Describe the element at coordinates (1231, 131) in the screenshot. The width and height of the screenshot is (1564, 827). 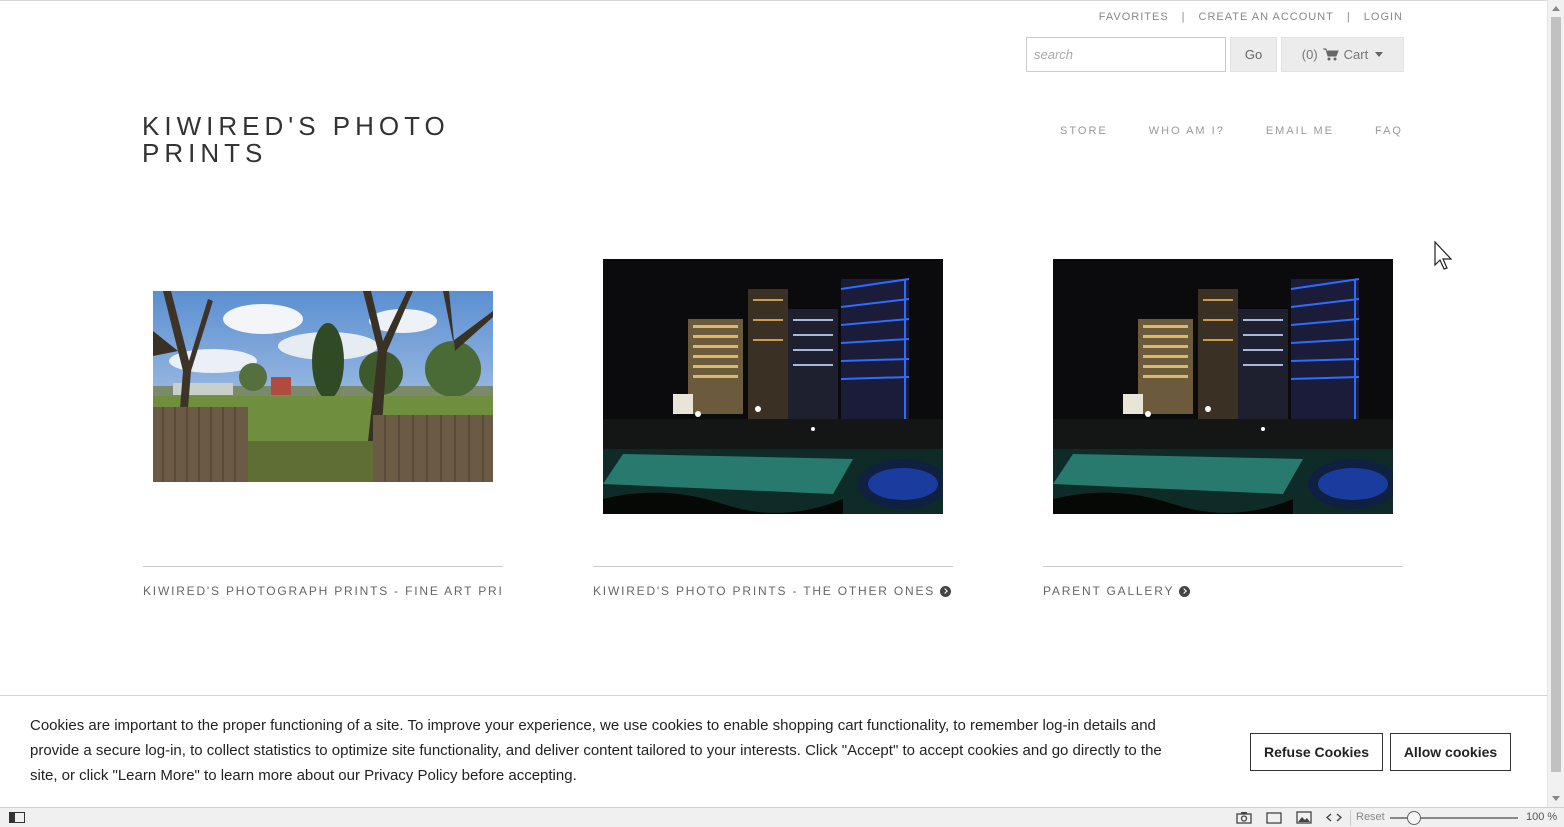
I see `main-nav: STORE WHO AM I? EMAIL ME FAQ` at that location.